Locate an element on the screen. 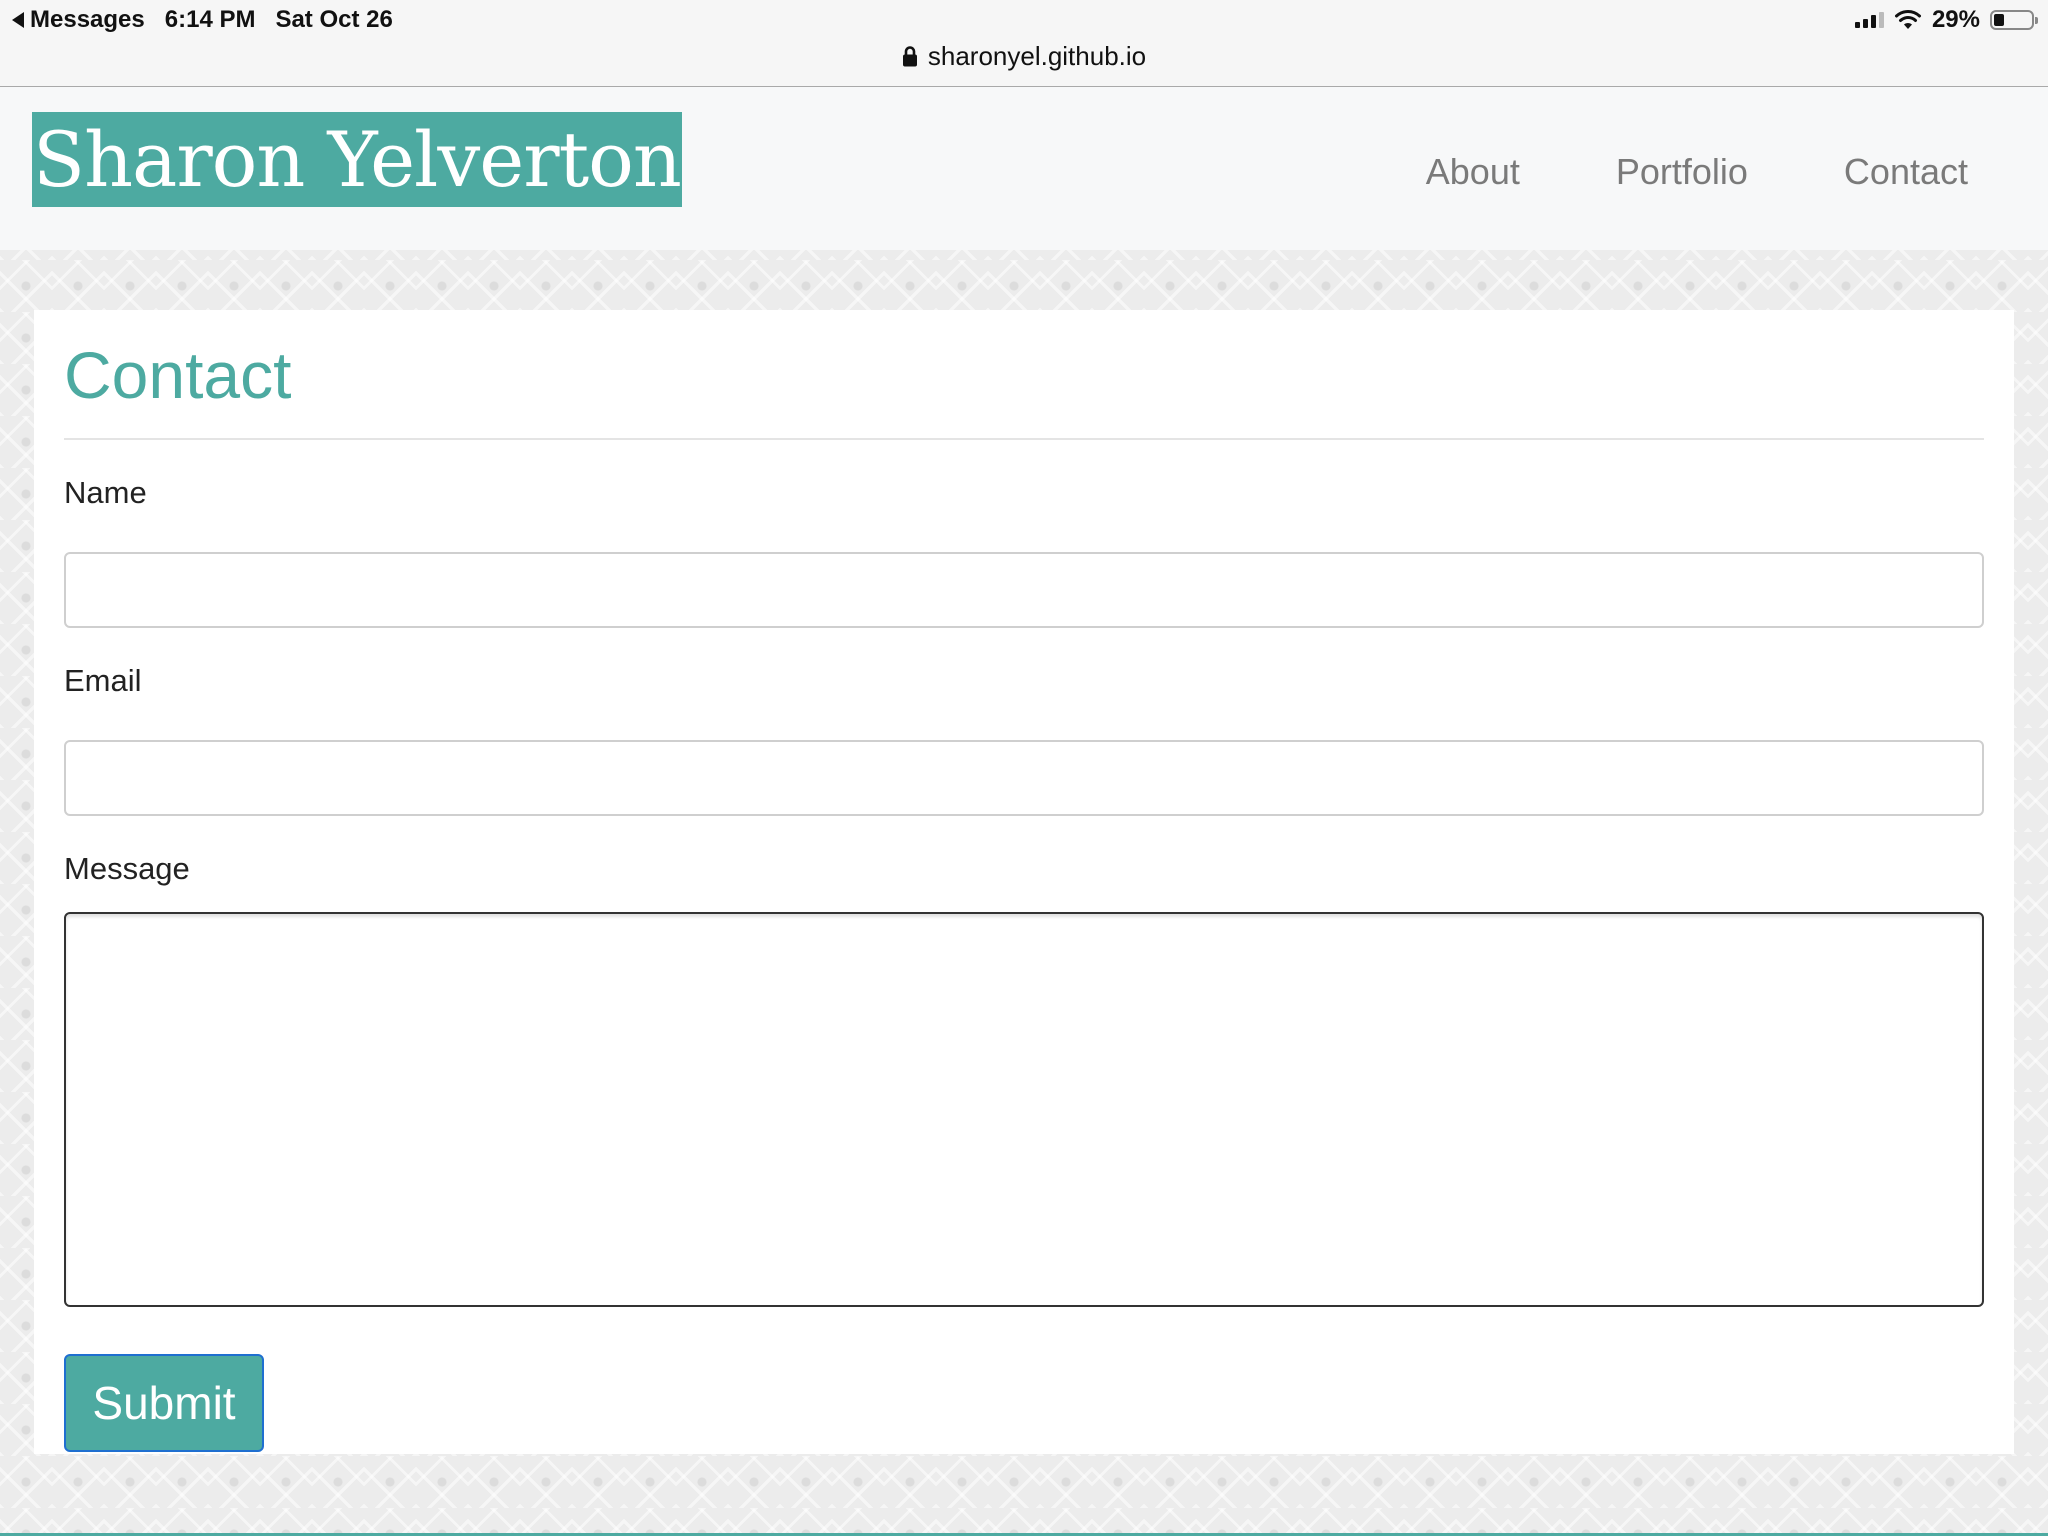 The height and width of the screenshot is (1536, 2048). site-navbar: Sharon Yelverton About Portfolio Contact is located at coordinates (1024, 168).